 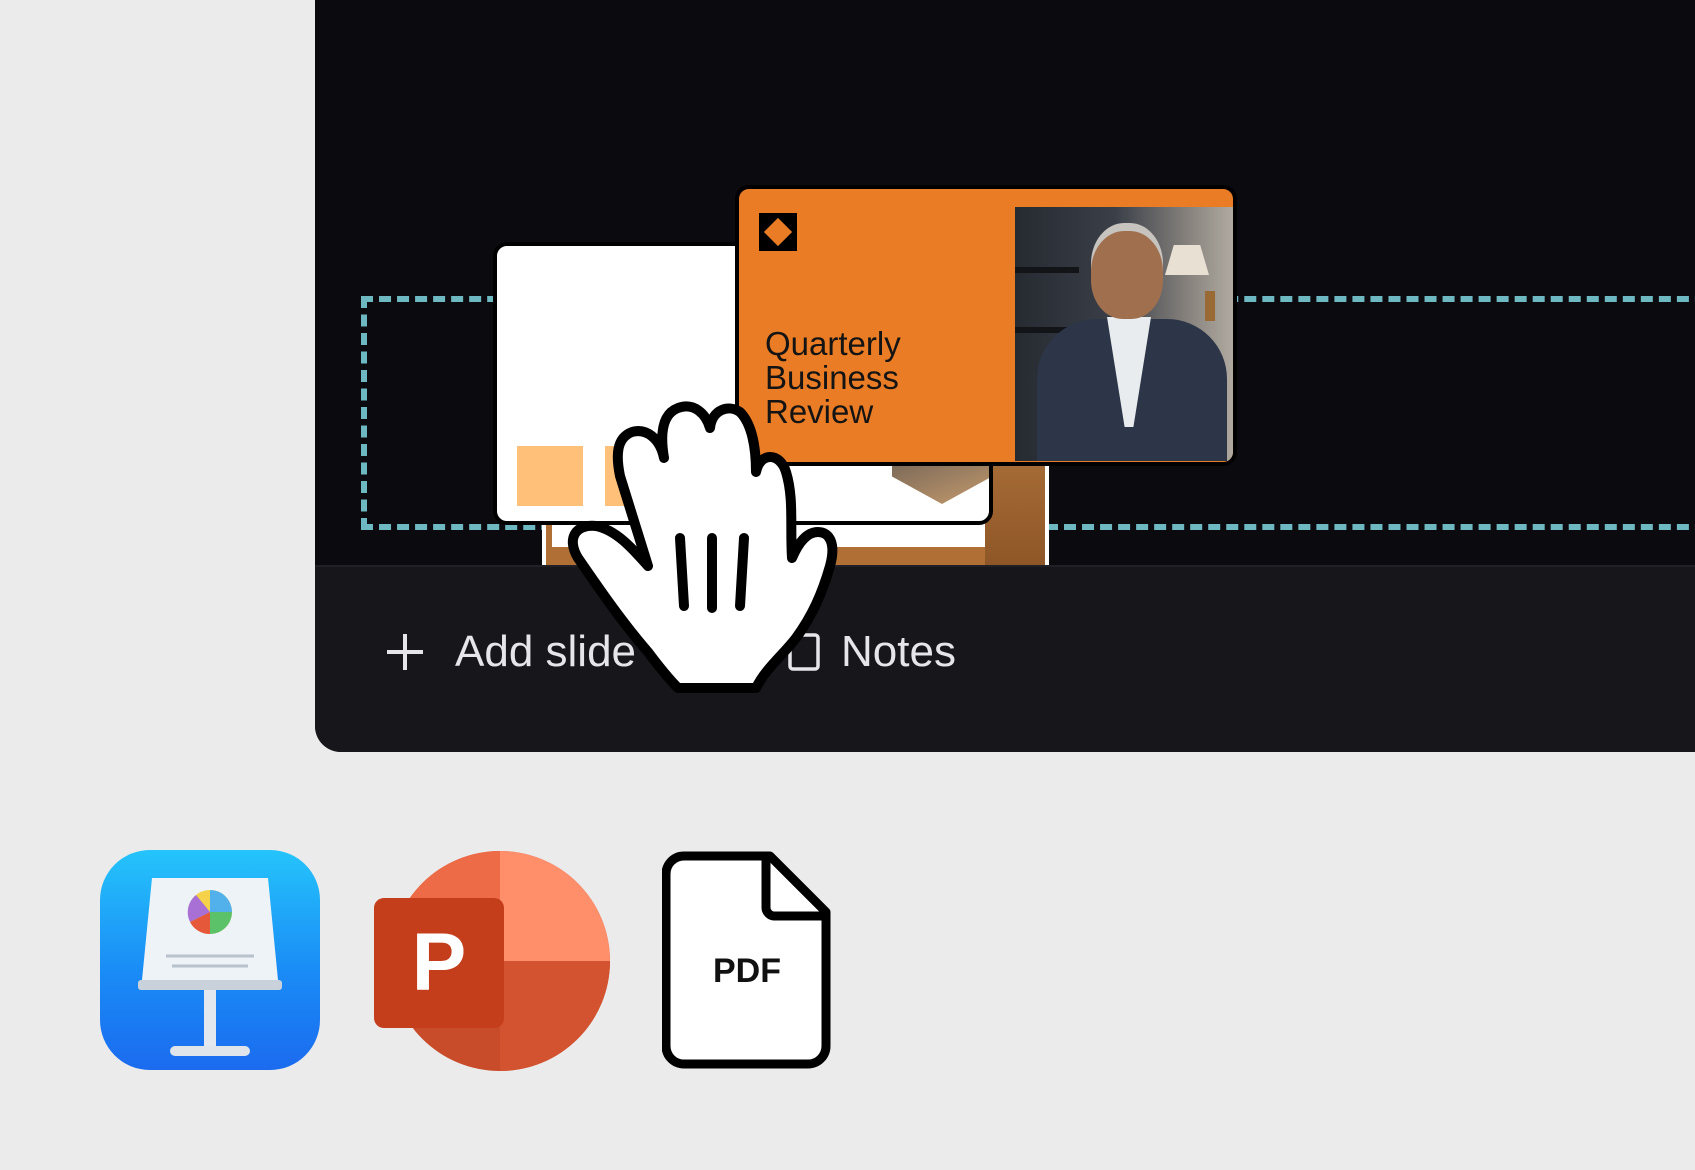 What do you see at coordinates (778, 232) in the screenshot?
I see `brand-logo-icon` at bounding box center [778, 232].